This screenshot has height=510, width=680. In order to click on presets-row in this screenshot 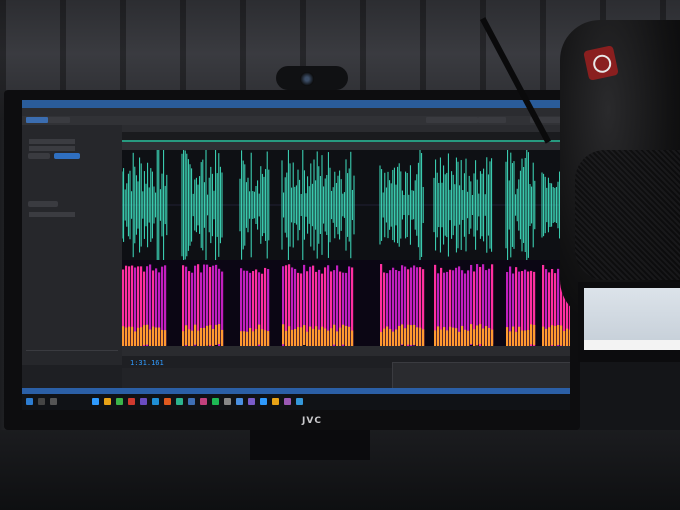, I will do `click(50, 148)`.